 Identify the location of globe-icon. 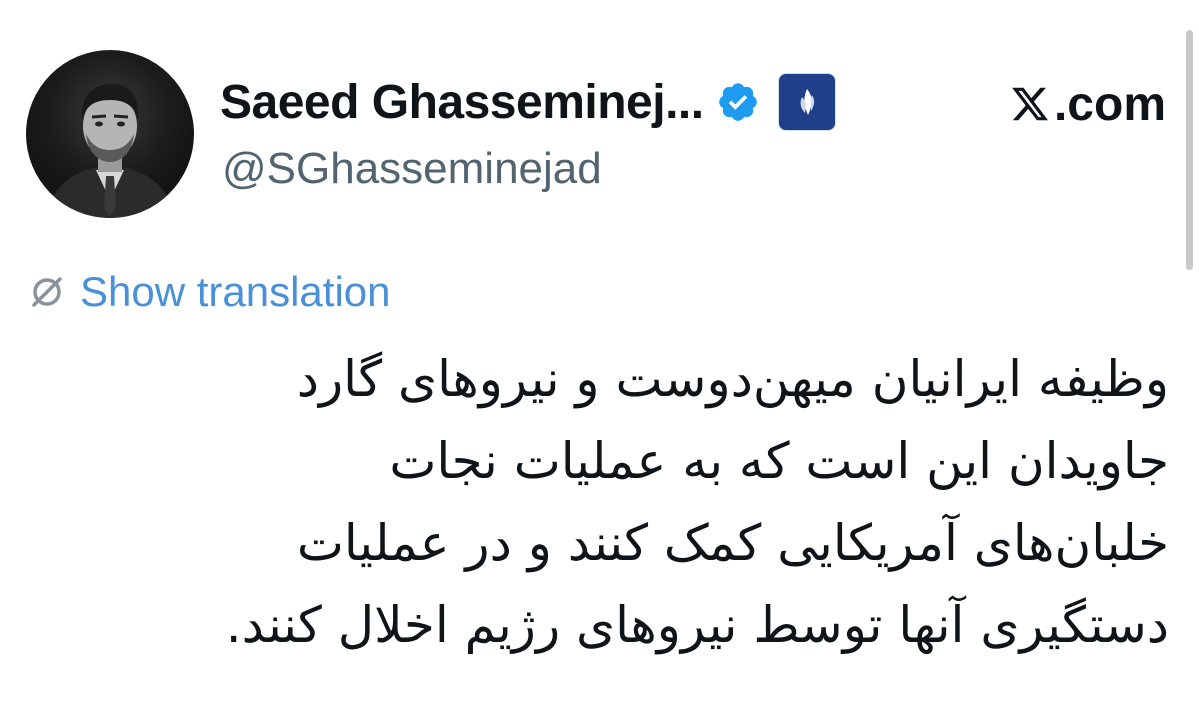
(47, 292).